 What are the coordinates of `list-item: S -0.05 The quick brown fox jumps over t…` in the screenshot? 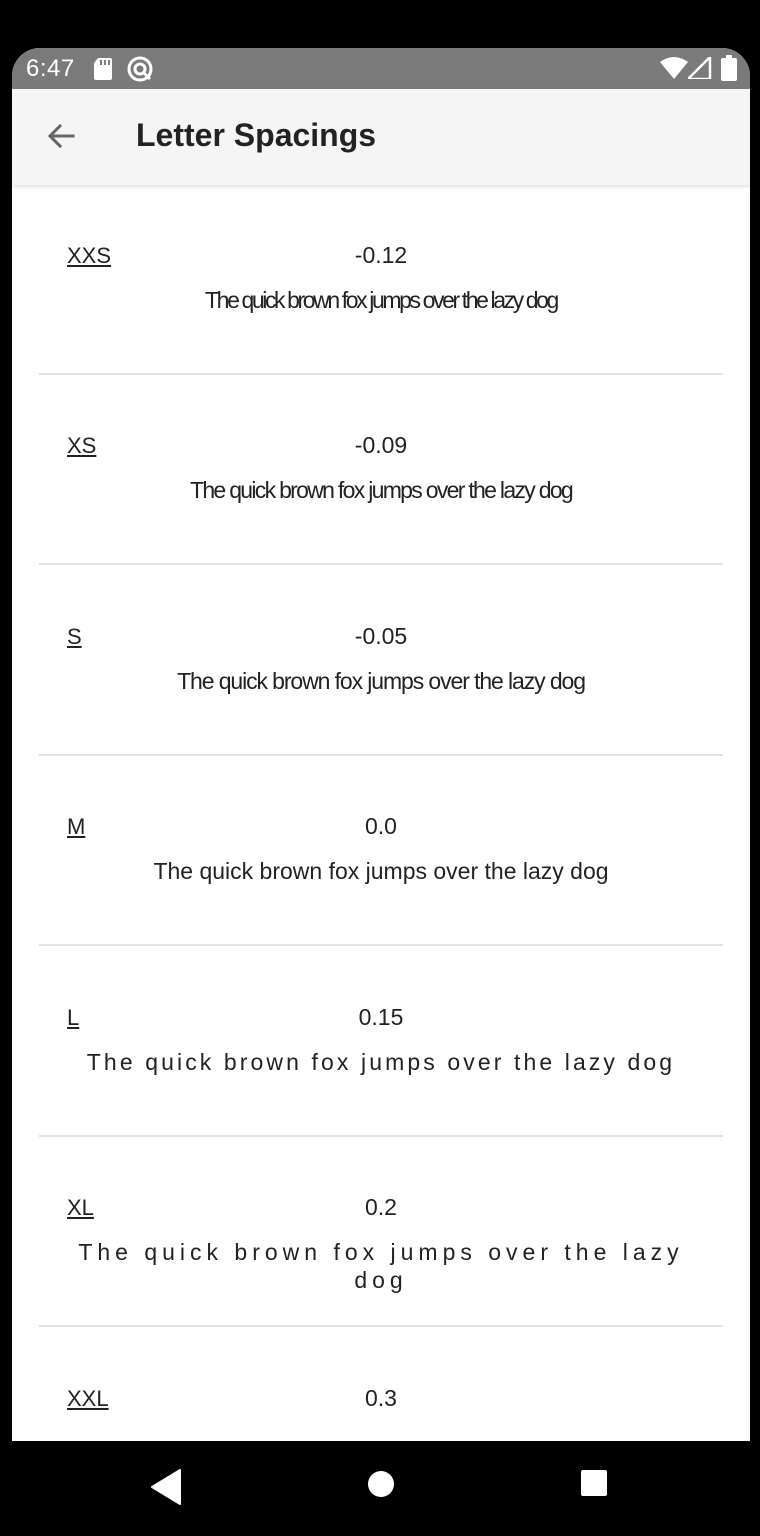 It's located at (381, 661).